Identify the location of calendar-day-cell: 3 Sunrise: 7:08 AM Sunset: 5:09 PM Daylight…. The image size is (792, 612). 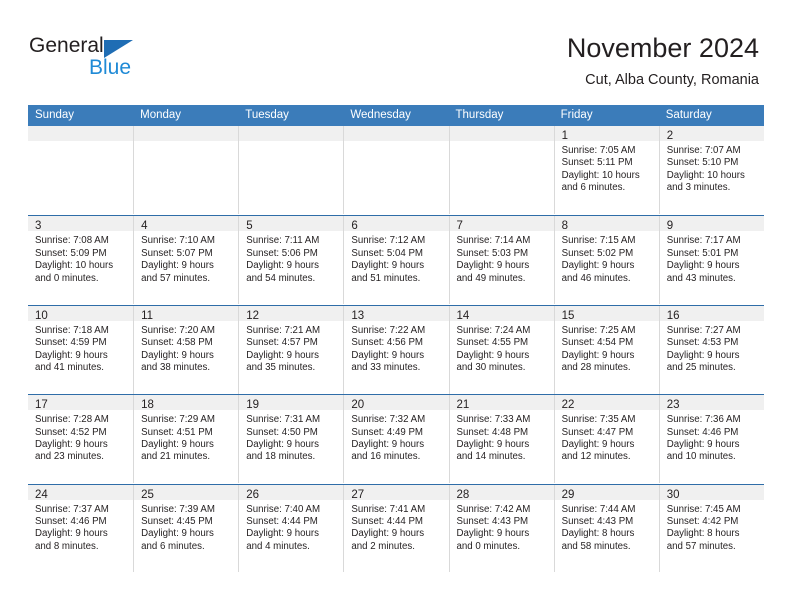
(81, 260).